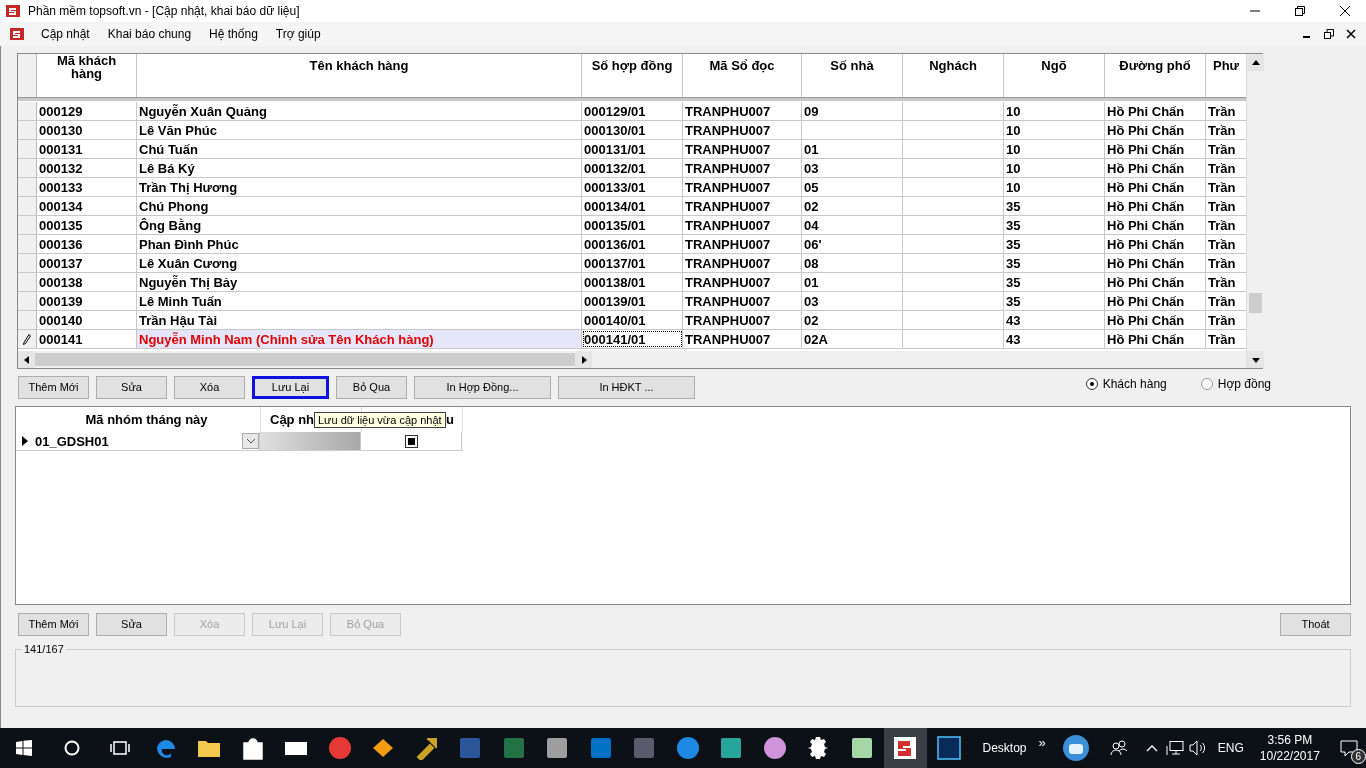 Image resolution: width=1366 pixels, height=768 pixels. I want to click on scroll-right-icon, so click(583, 359).